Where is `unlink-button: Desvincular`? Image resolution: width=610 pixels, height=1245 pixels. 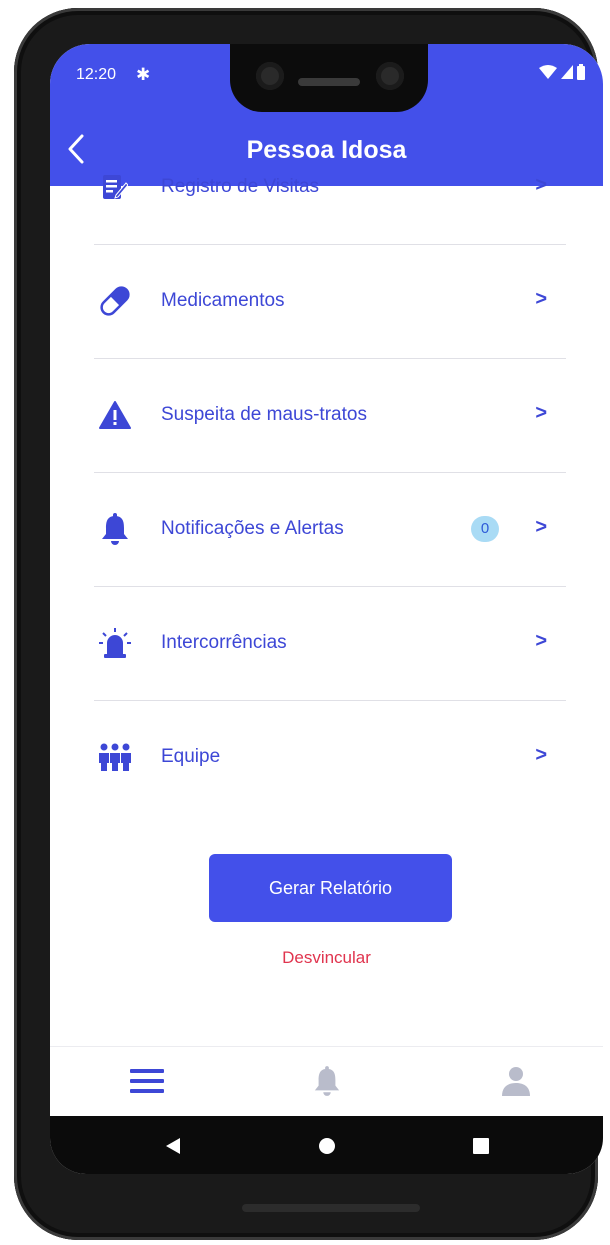
unlink-button: Desvincular is located at coordinates (326, 958).